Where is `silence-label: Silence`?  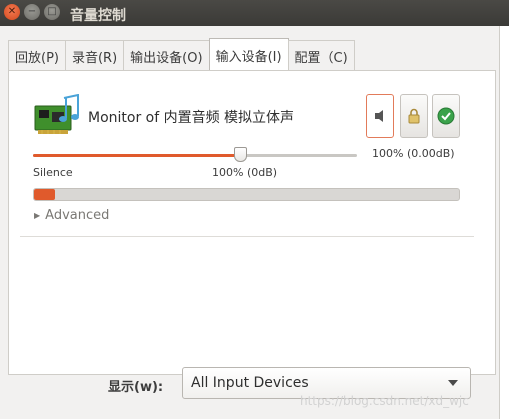 silence-label: Silence is located at coordinates (53, 172).